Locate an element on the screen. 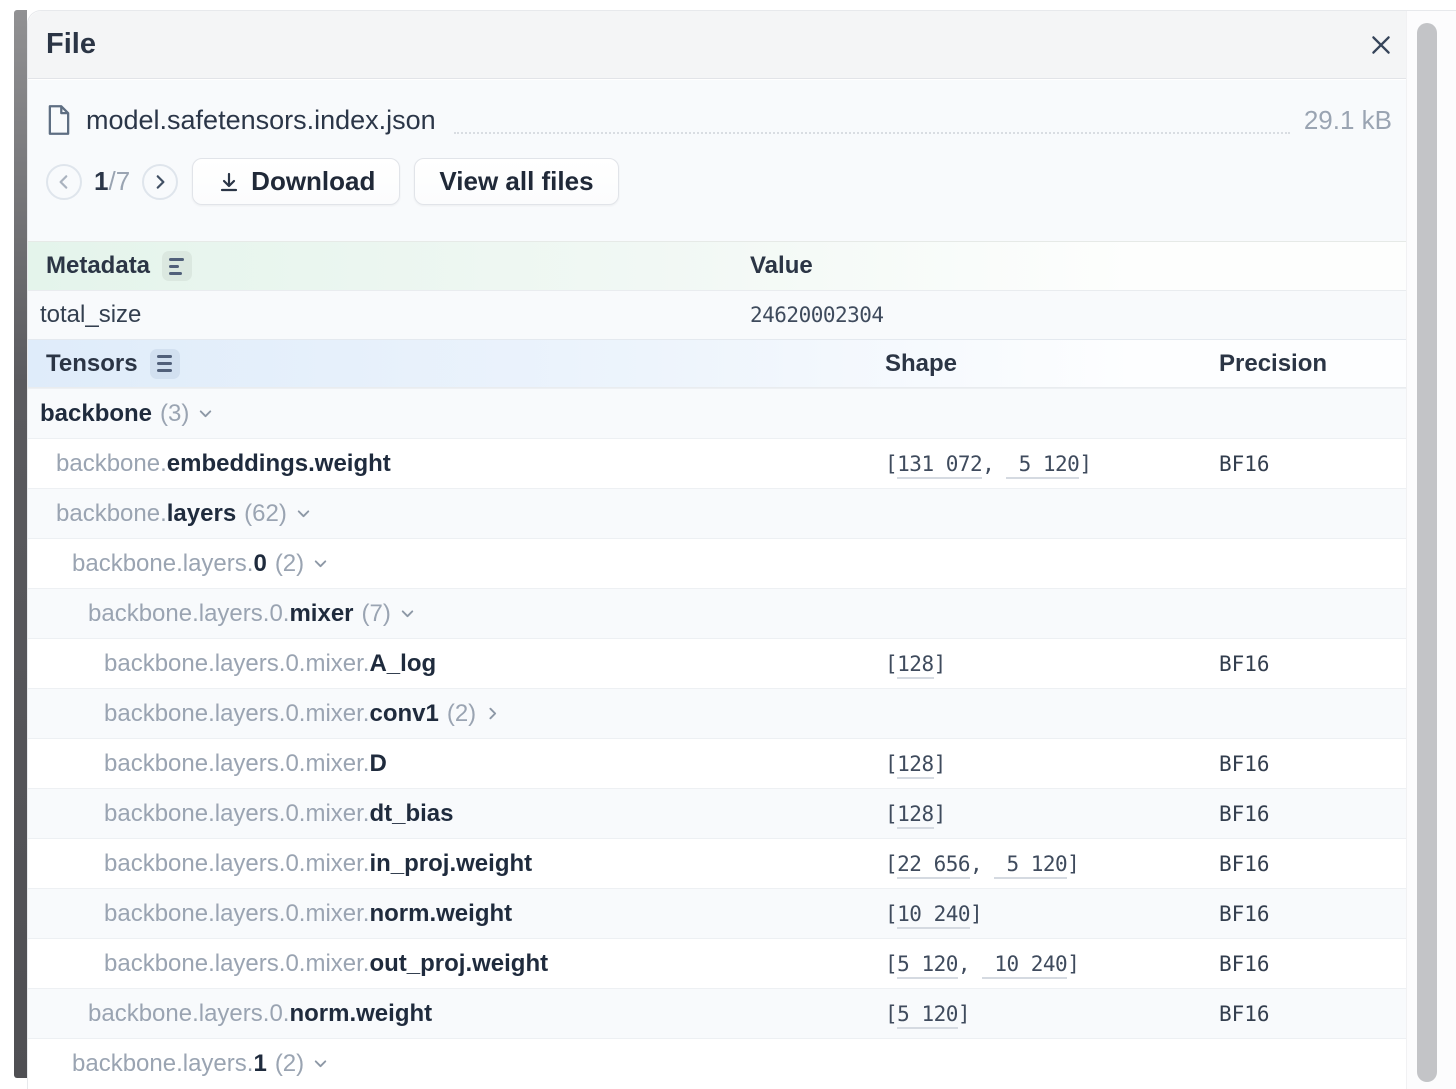  dimmed-backdrop-edge is located at coordinates (20, 544).